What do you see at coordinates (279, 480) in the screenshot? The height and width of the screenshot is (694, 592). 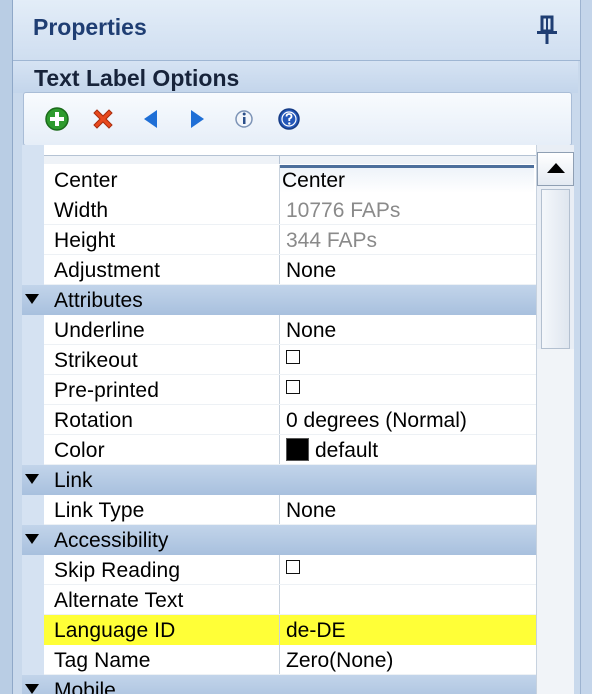 I see `category-link: Link` at bounding box center [279, 480].